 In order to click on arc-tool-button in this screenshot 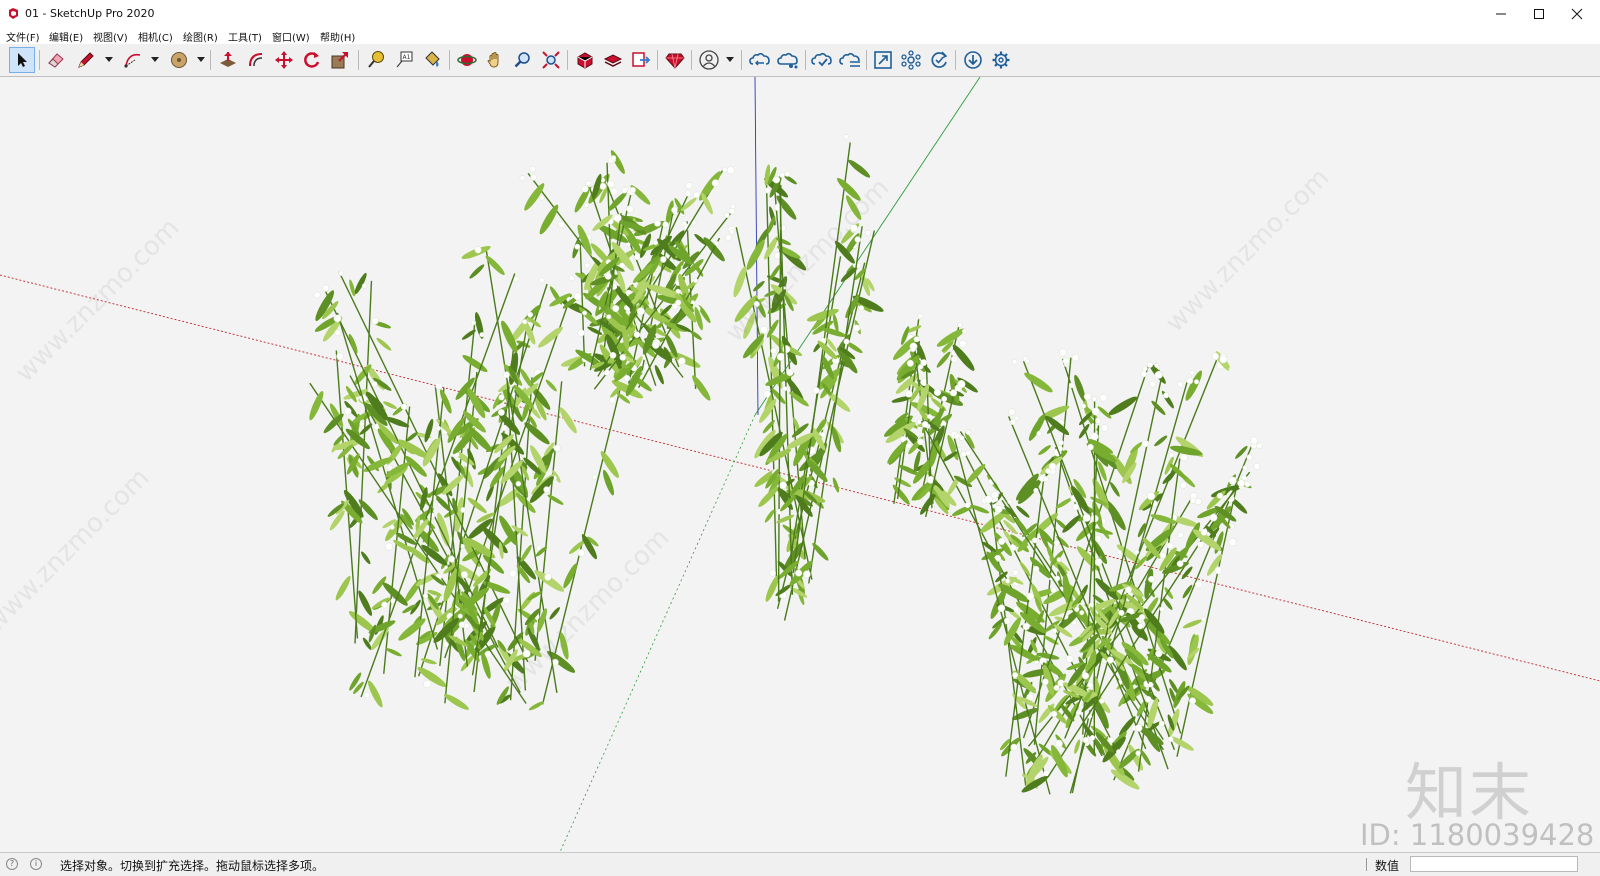, I will do `click(133, 60)`.